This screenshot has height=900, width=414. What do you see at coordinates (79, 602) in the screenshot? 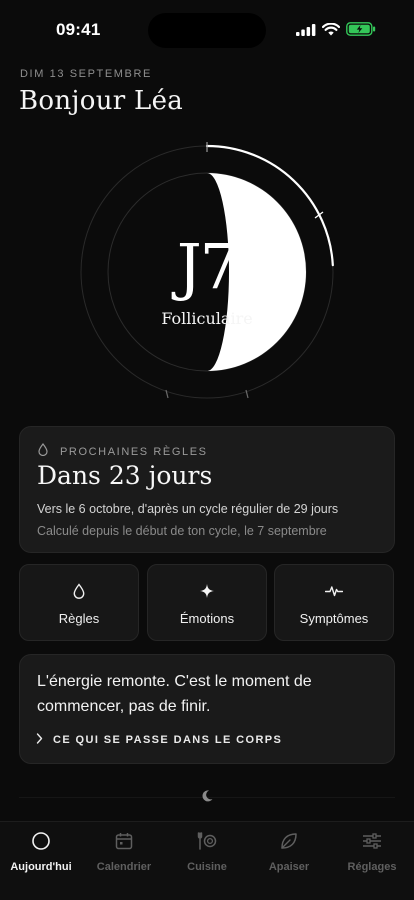
I see `log-period-button: Règles` at bounding box center [79, 602].